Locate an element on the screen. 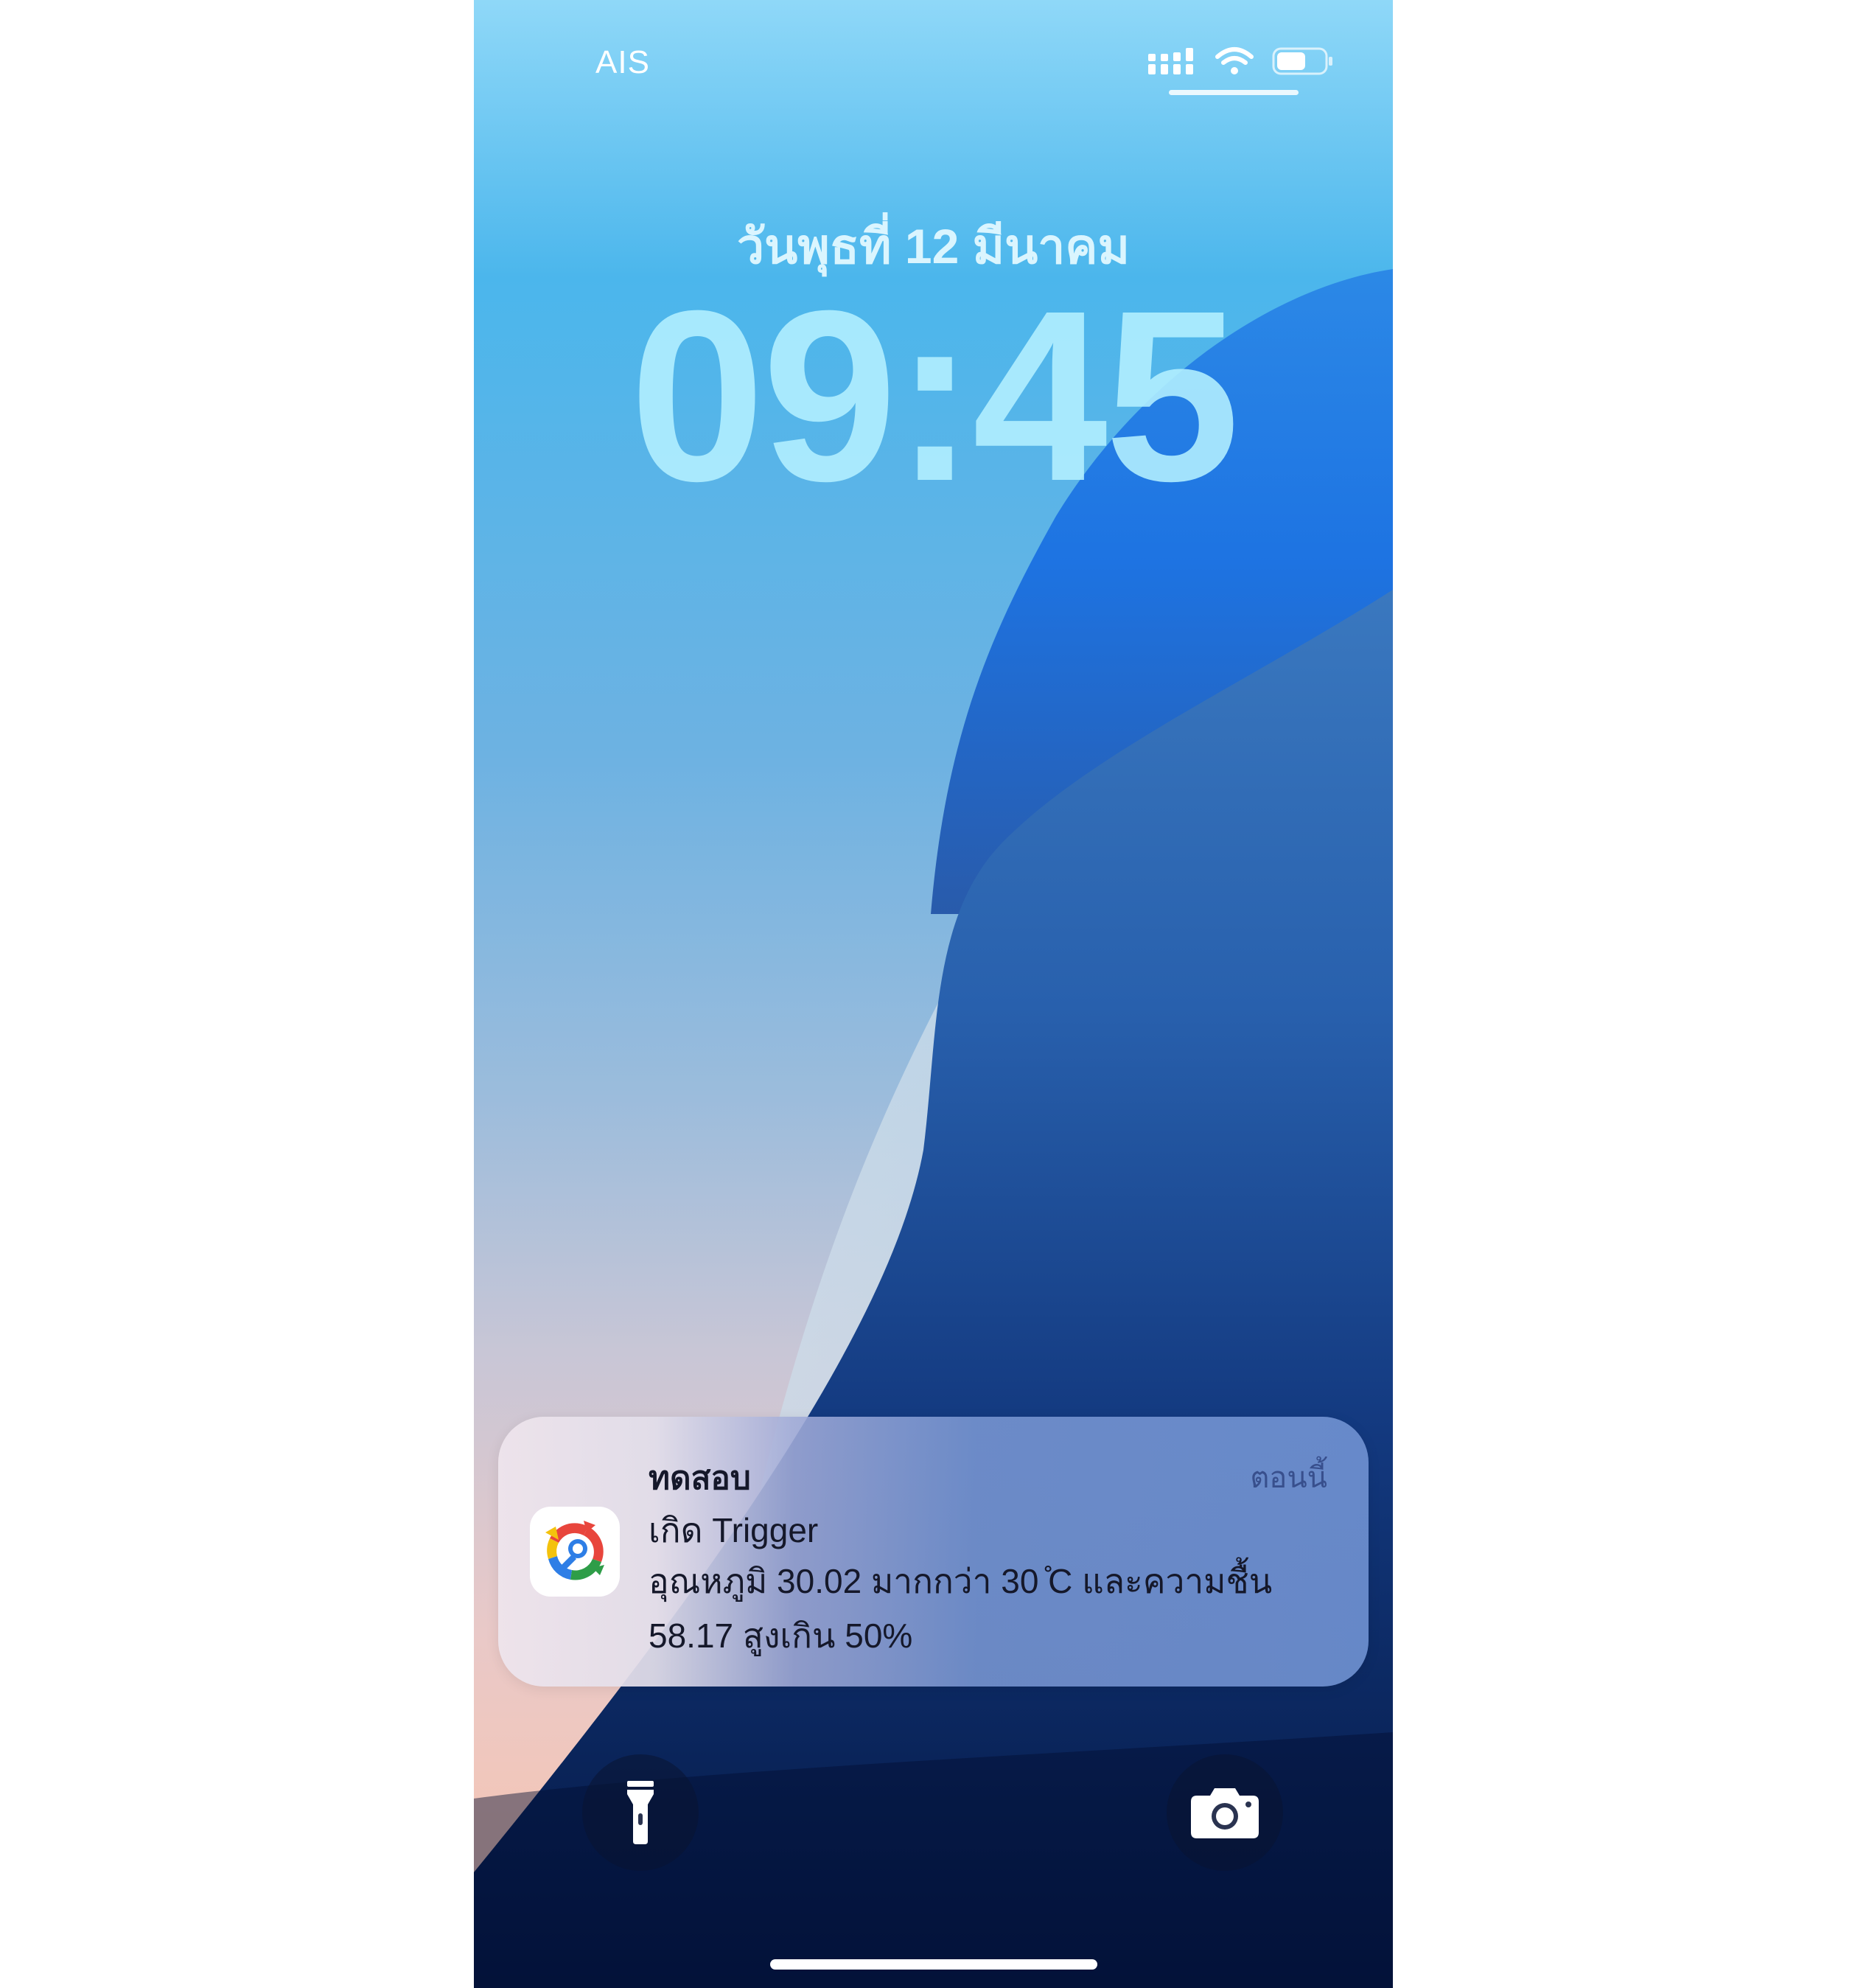 The width and height of the screenshot is (1866, 1988). notification-timestamp: ตอนนี้ is located at coordinates (1288, 1478).